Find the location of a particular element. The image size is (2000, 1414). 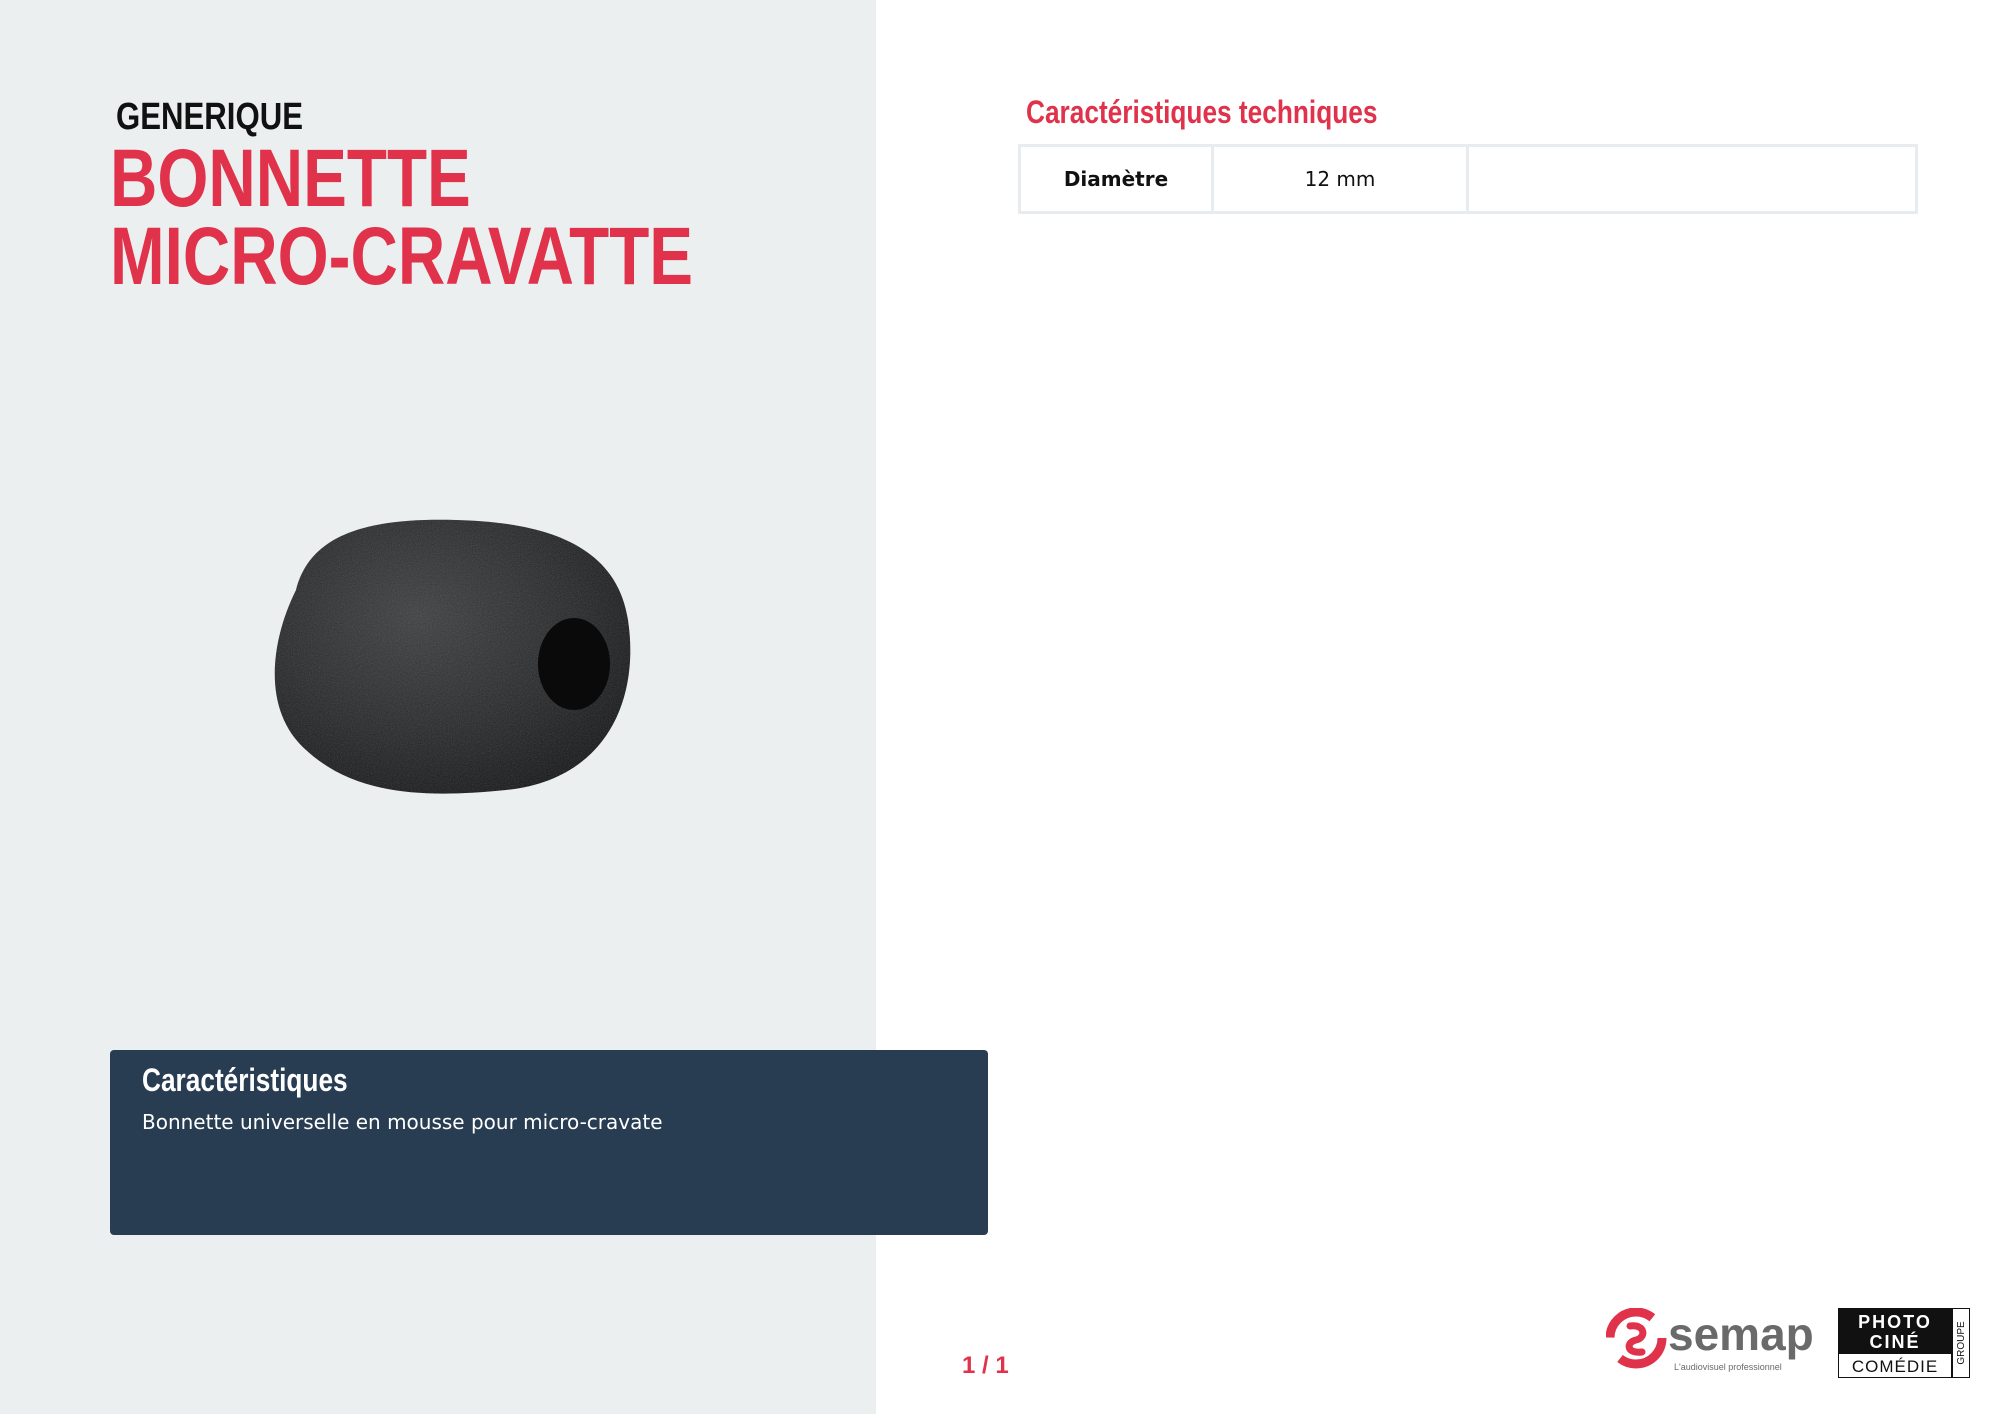

semap-wordmark: semap is located at coordinates (1741, 1334).